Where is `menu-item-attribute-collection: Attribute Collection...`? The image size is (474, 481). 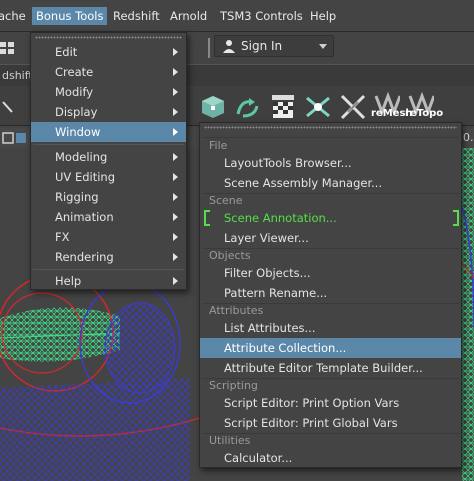 menu-item-attribute-collection: Attribute Collection... is located at coordinates (330, 348).